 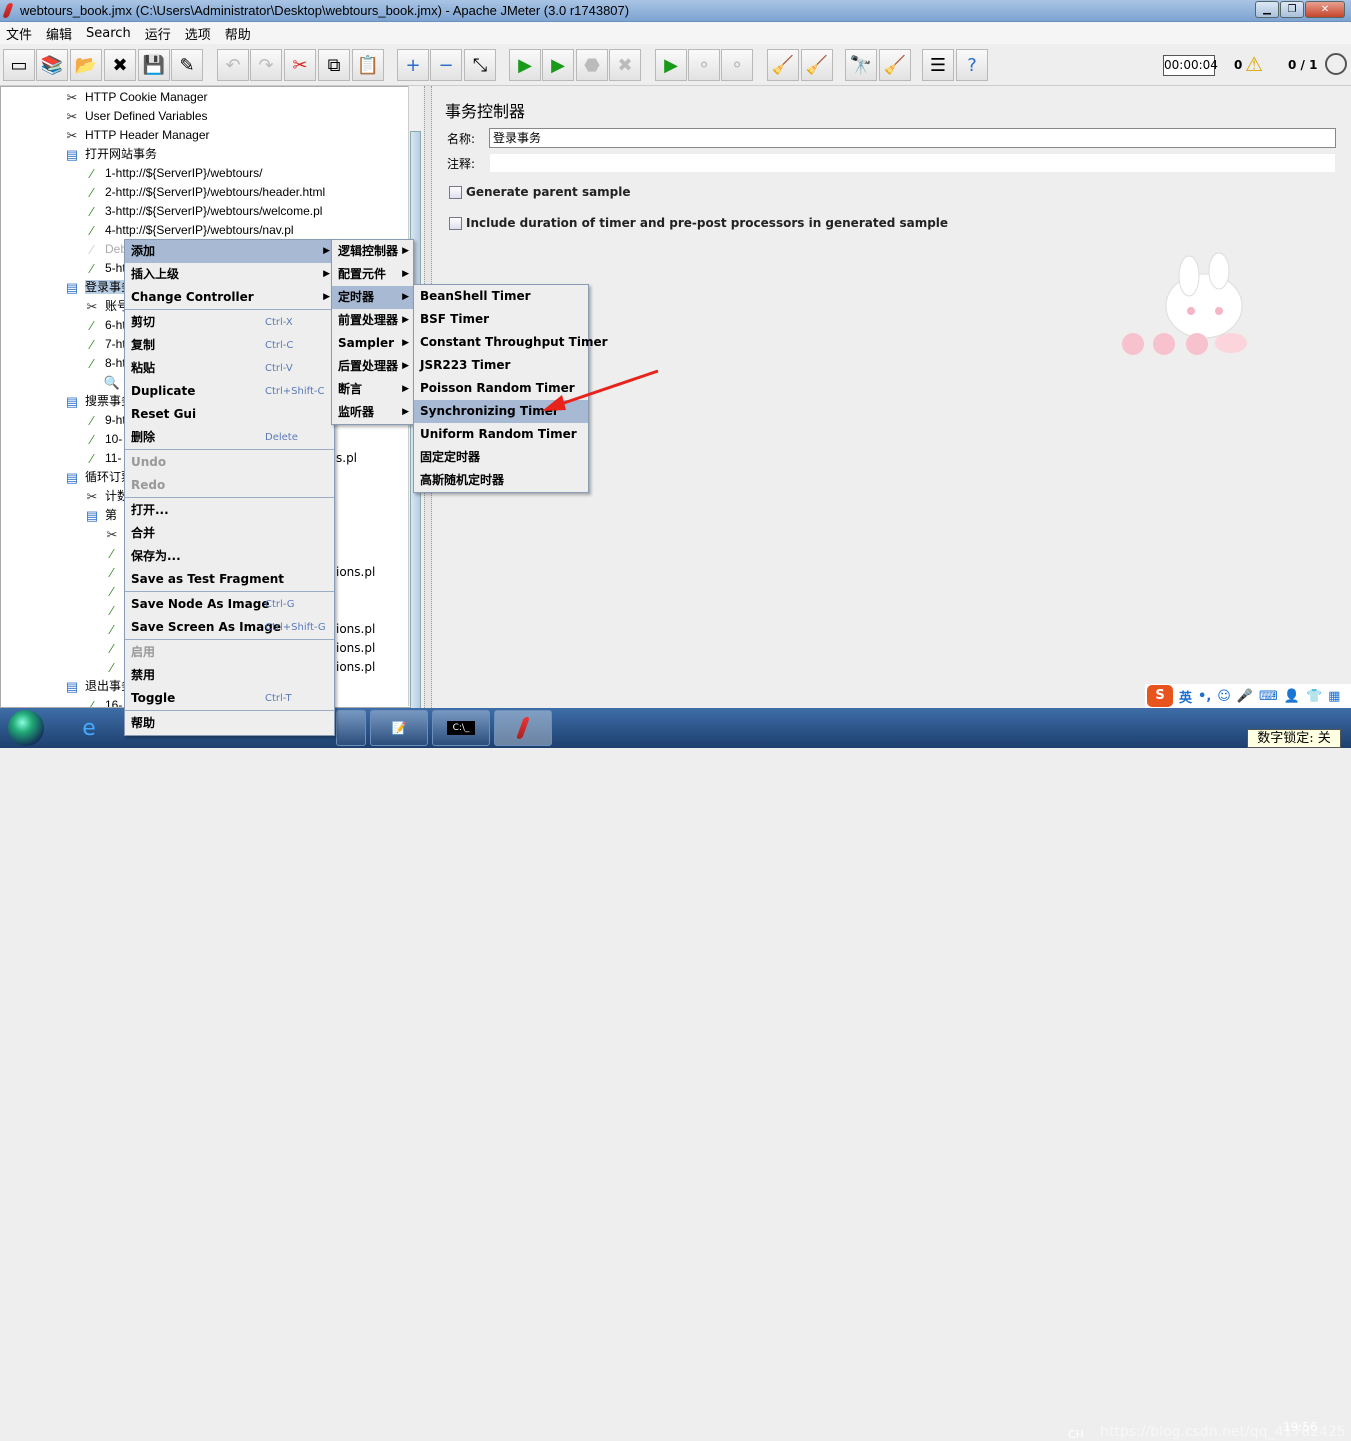 I want to click on ime-mode: 英, so click(x=1185, y=696).